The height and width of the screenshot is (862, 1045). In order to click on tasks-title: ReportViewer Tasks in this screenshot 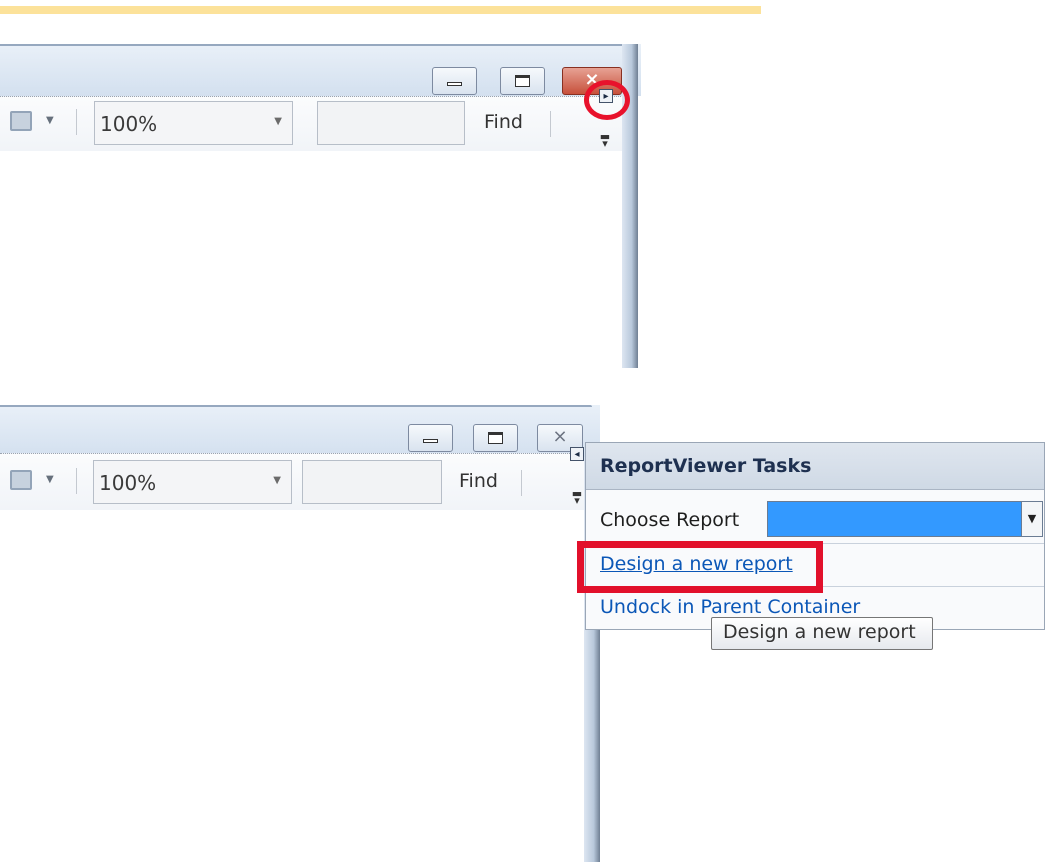, I will do `click(706, 466)`.